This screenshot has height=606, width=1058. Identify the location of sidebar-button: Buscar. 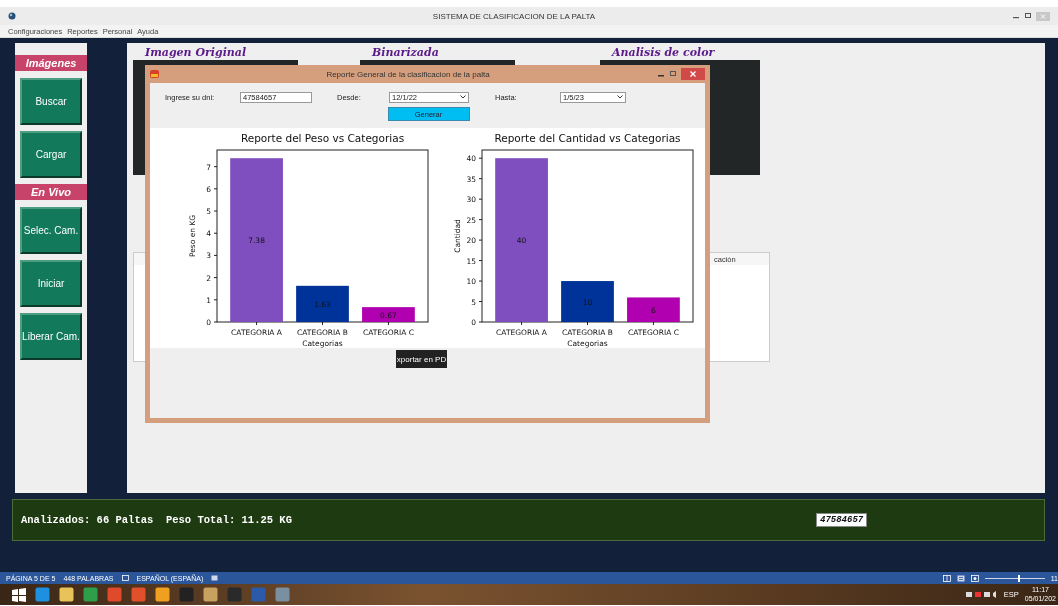
(51, 101).